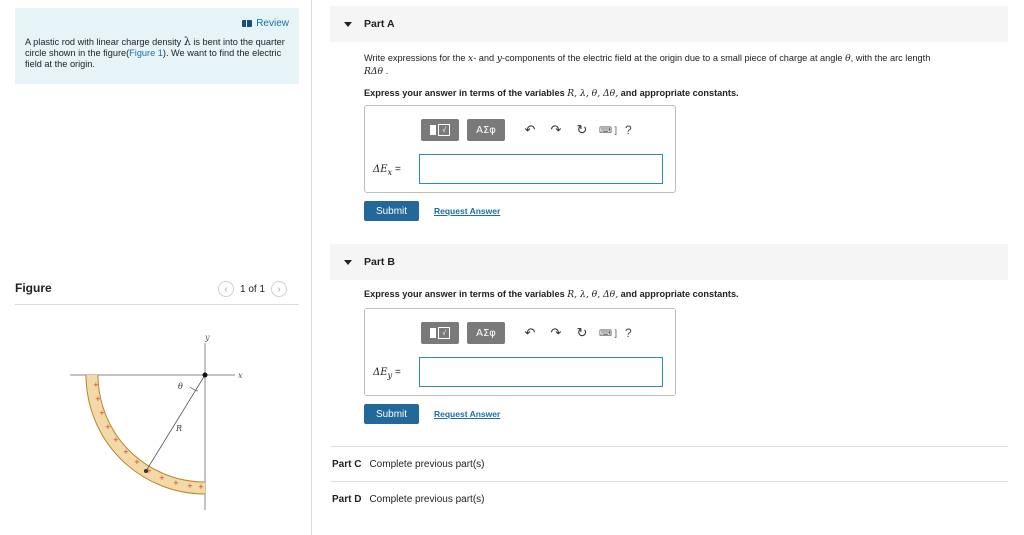 The height and width of the screenshot is (535, 1024). Describe the element at coordinates (247, 23) in the screenshot. I see `book-icon` at that location.